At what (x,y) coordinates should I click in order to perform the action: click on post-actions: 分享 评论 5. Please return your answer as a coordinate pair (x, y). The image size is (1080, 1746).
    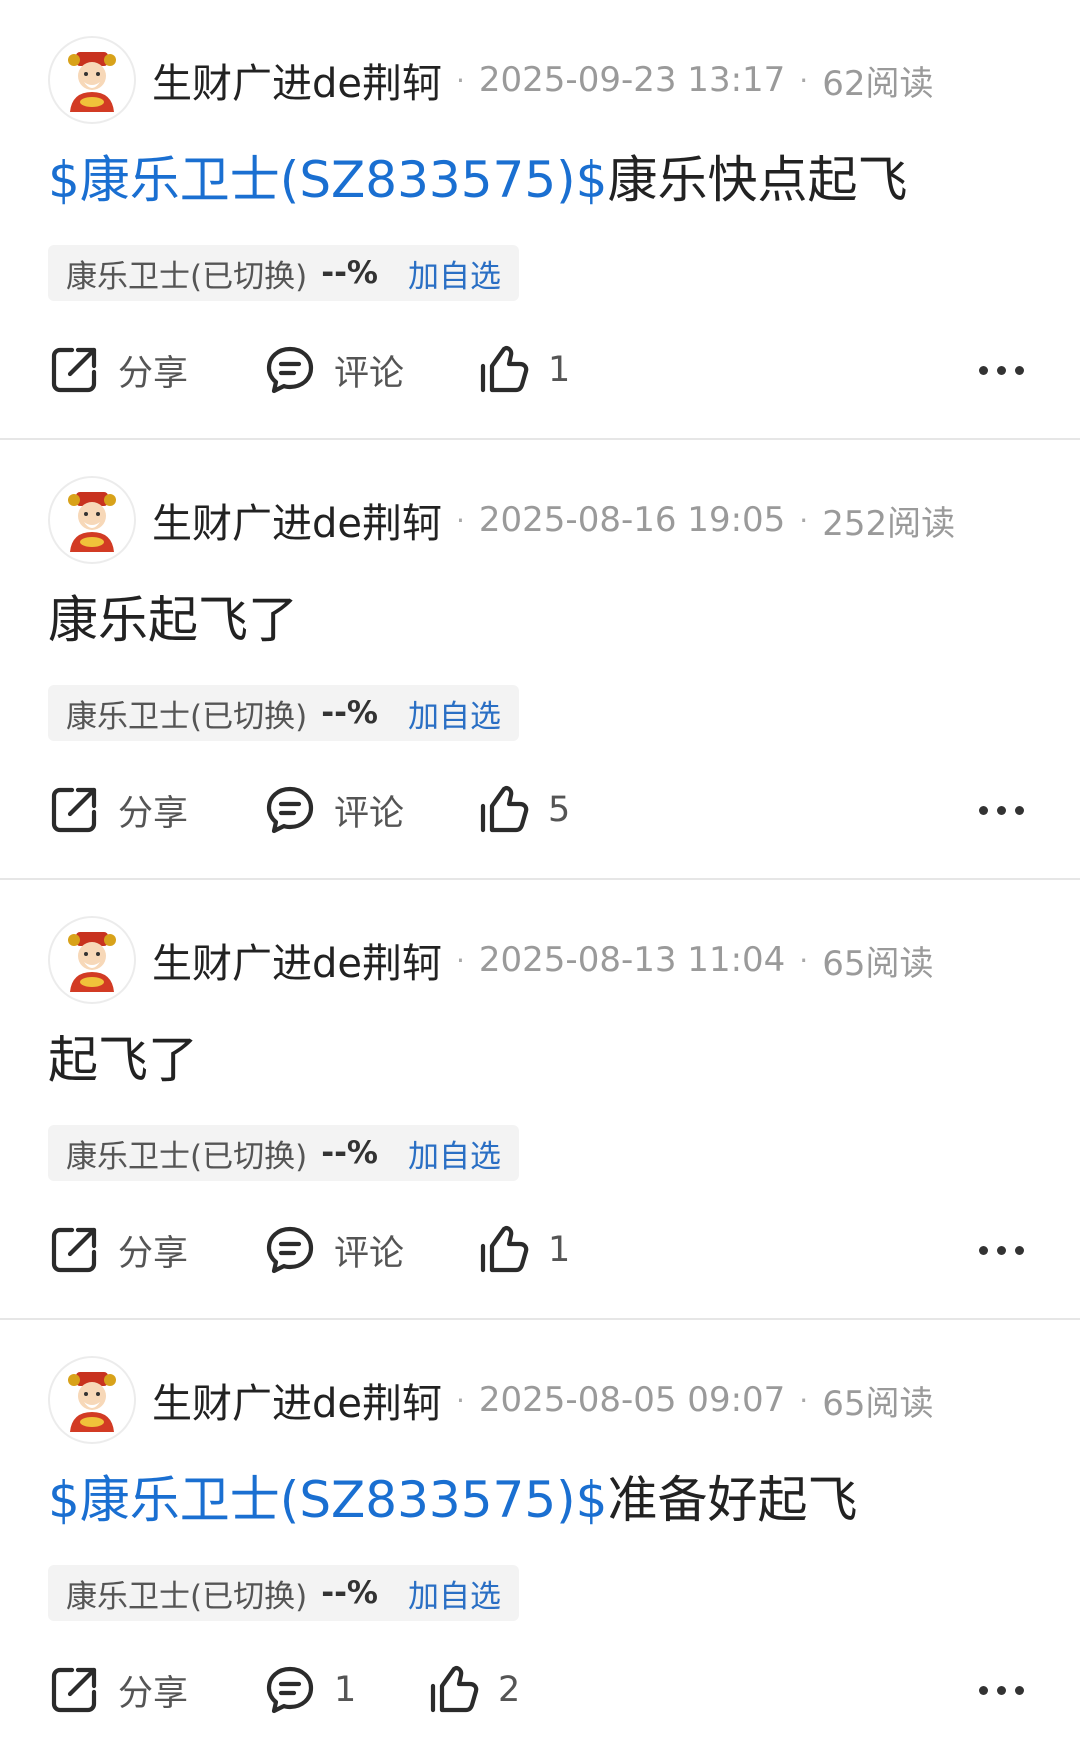
    Looking at the image, I should click on (540, 810).